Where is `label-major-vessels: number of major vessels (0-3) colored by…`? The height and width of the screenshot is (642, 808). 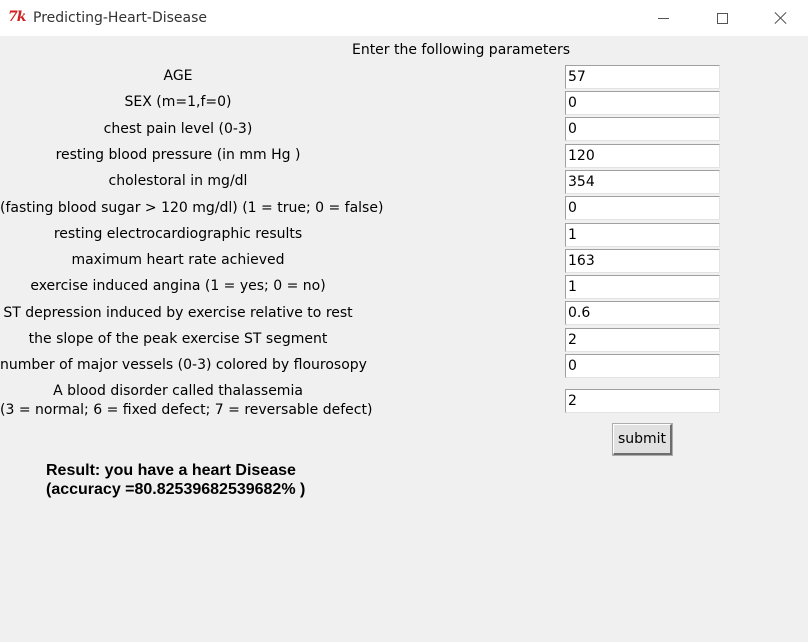 label-major-vessels: number of major vessels (0-3) colored by… is located at coordinates (183, 365).